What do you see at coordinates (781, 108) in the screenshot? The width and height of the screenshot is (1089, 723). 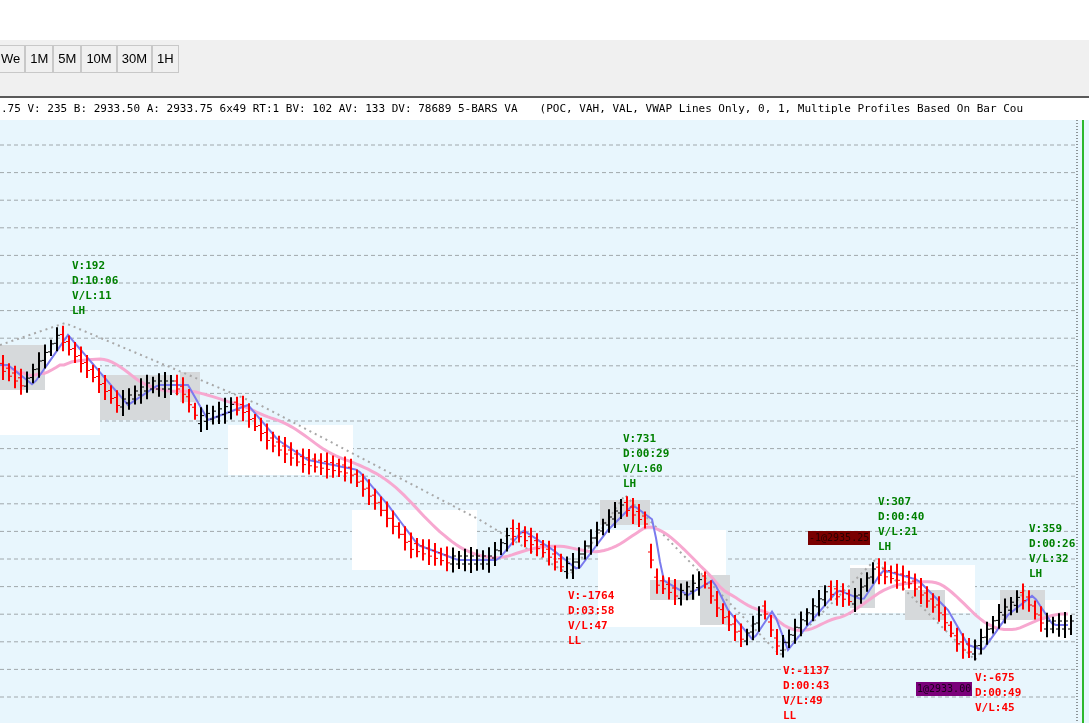 I see `study-label: (POC, VAH, VAL, VWAP Lines Only, 0, 1, Multiple Profiles Based On Bar Cou` at bounding box center [781, 108].